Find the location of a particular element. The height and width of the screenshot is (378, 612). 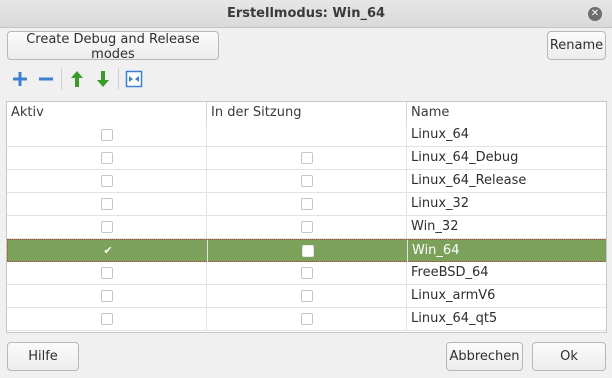

active-cell: ✔ is located at coordinates (108, 251).